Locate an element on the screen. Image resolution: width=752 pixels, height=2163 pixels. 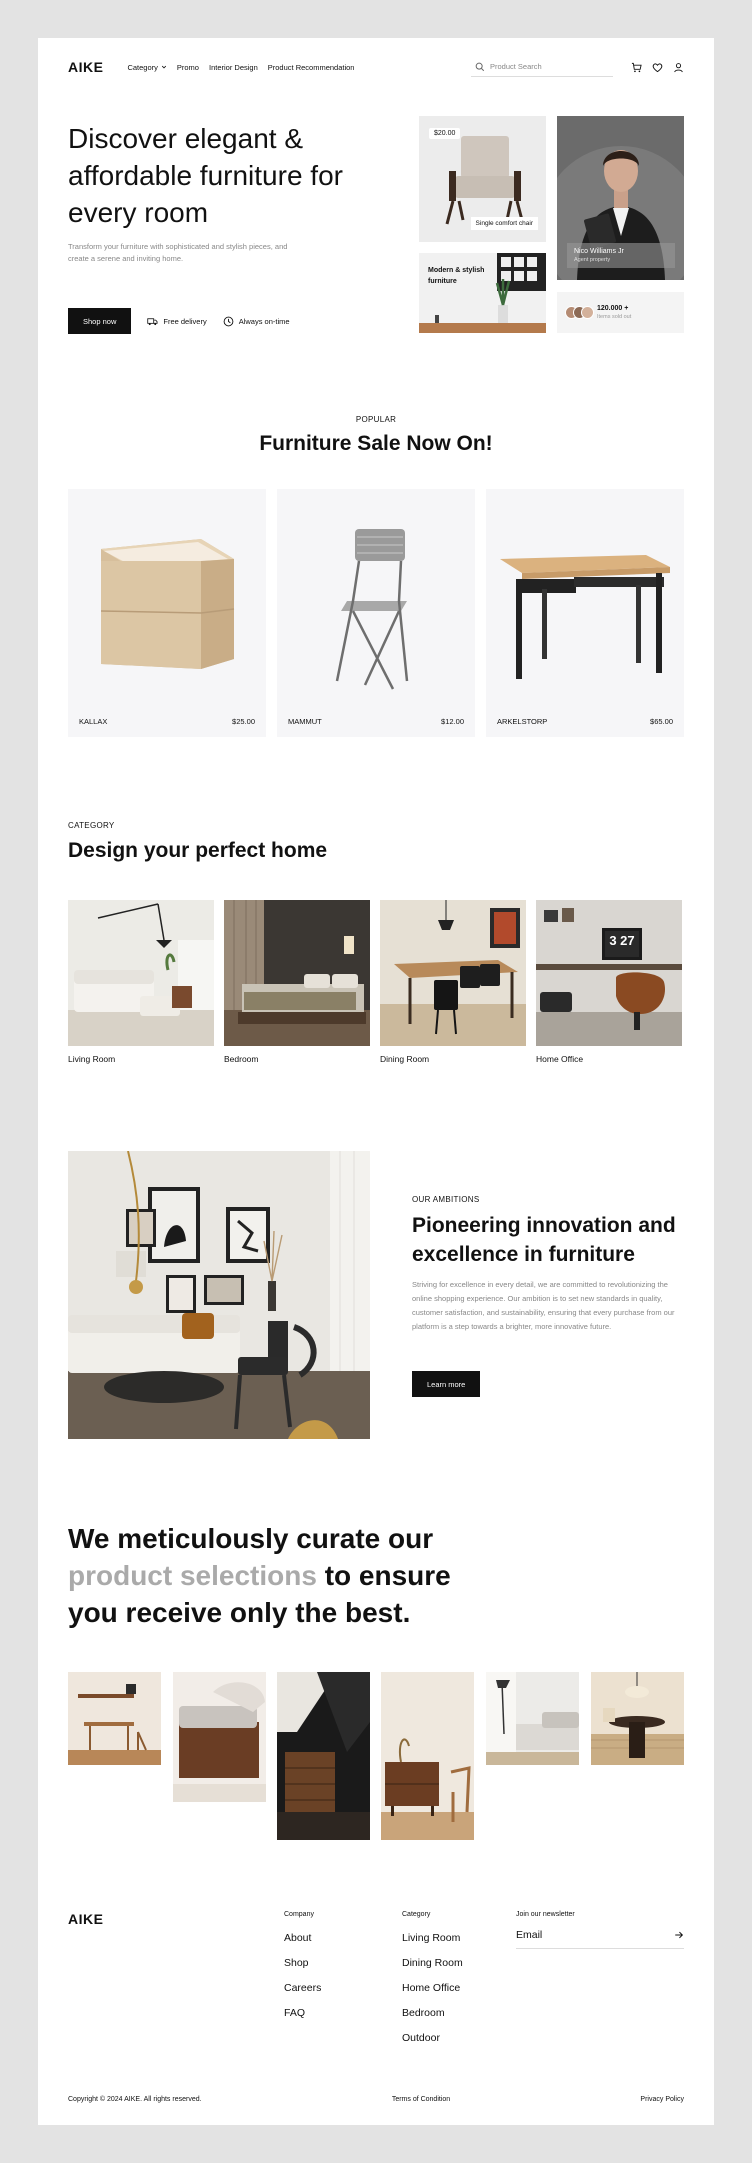
chair-label: Single comfort chair is located at coordinates (504, 223).